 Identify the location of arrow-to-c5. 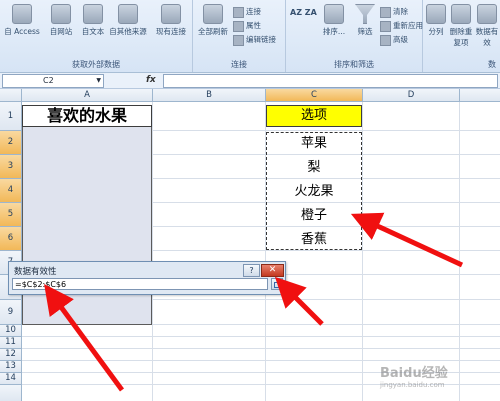
(407, 240).